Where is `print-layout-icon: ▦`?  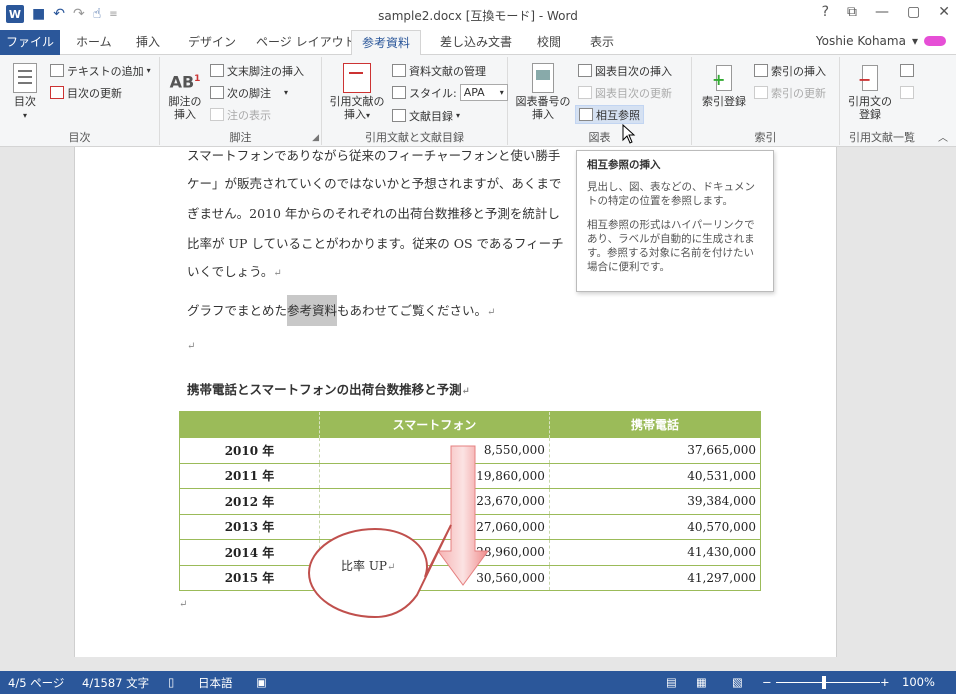
print-layout-icon: ▦ is located at coordinates (701, 682).